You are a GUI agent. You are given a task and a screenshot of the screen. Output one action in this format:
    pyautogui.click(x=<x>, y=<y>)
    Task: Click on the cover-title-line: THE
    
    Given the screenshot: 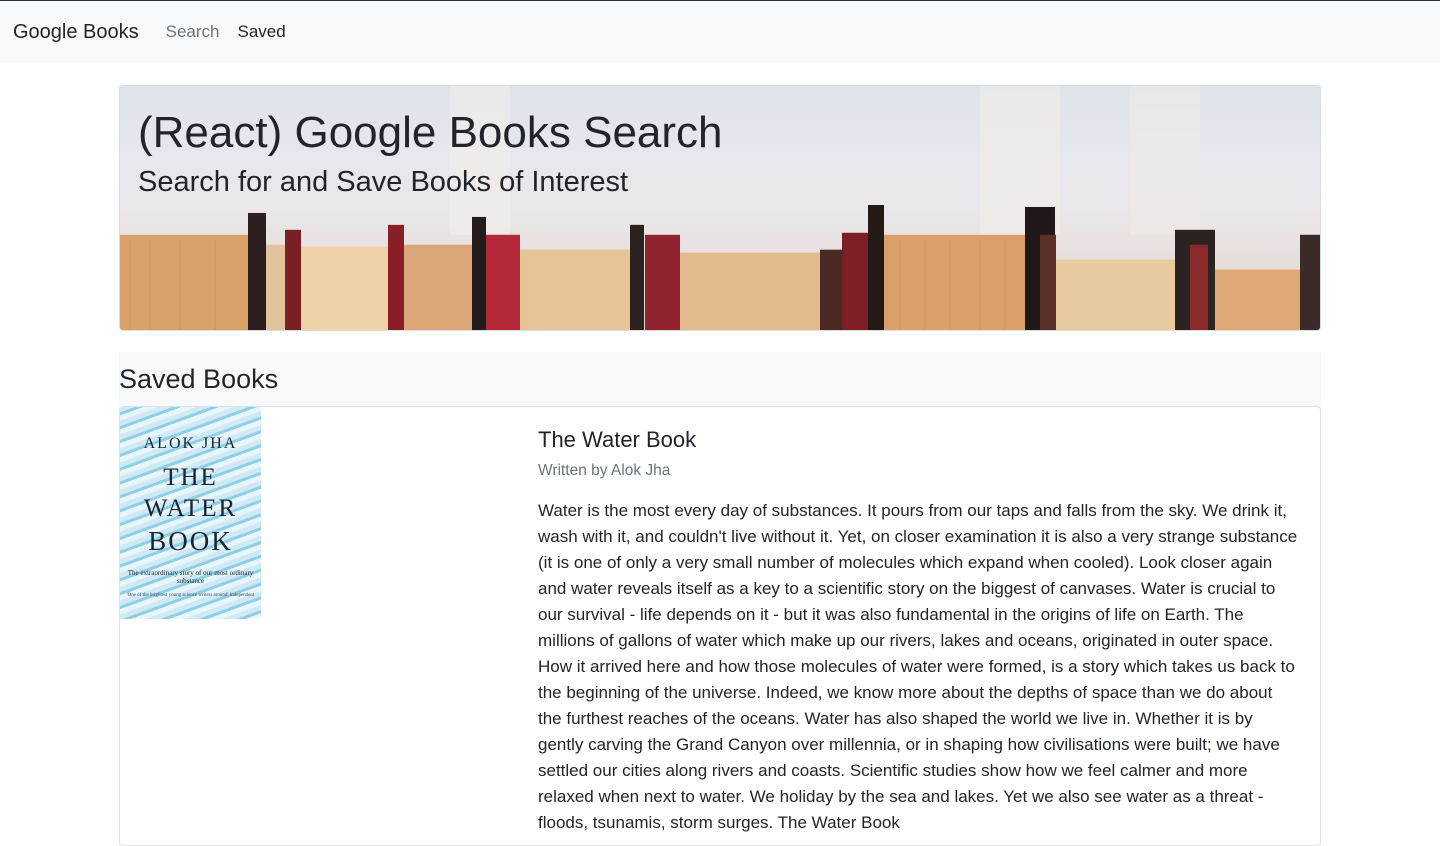 What is the action you would take?
    pyautogui.click(x=190, y=477)
    